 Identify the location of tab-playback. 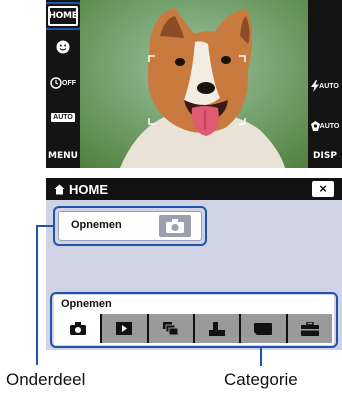
(125, 328).